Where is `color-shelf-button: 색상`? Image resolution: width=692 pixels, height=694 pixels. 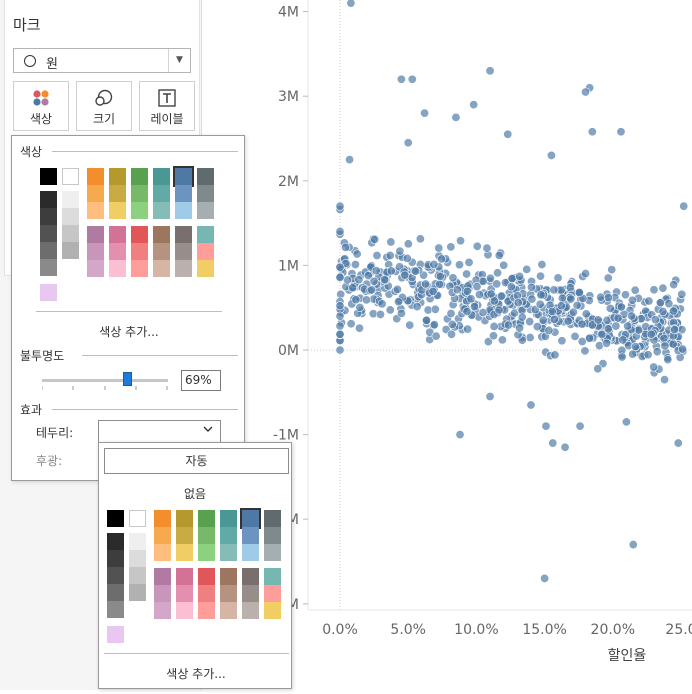 color-shelf-button: 색상 is located at coordinates (41, 106).